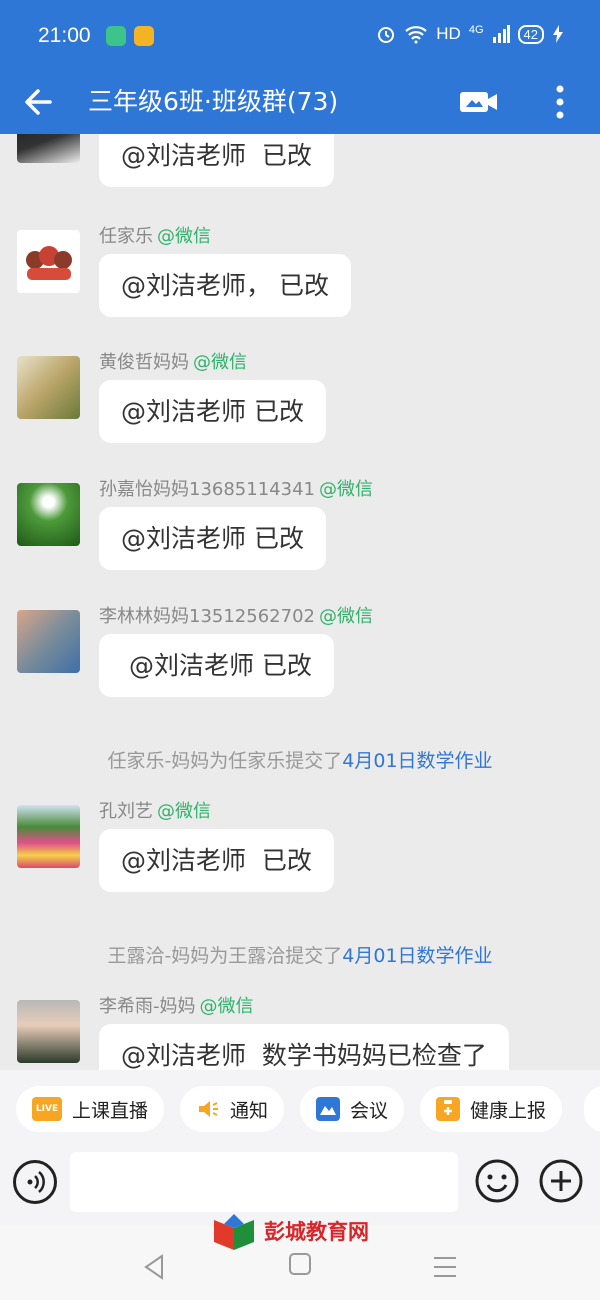  What do you see at coordinates (501, 34) in the screenshot?
I see `signal-icon` at bounding box center [501, 34].